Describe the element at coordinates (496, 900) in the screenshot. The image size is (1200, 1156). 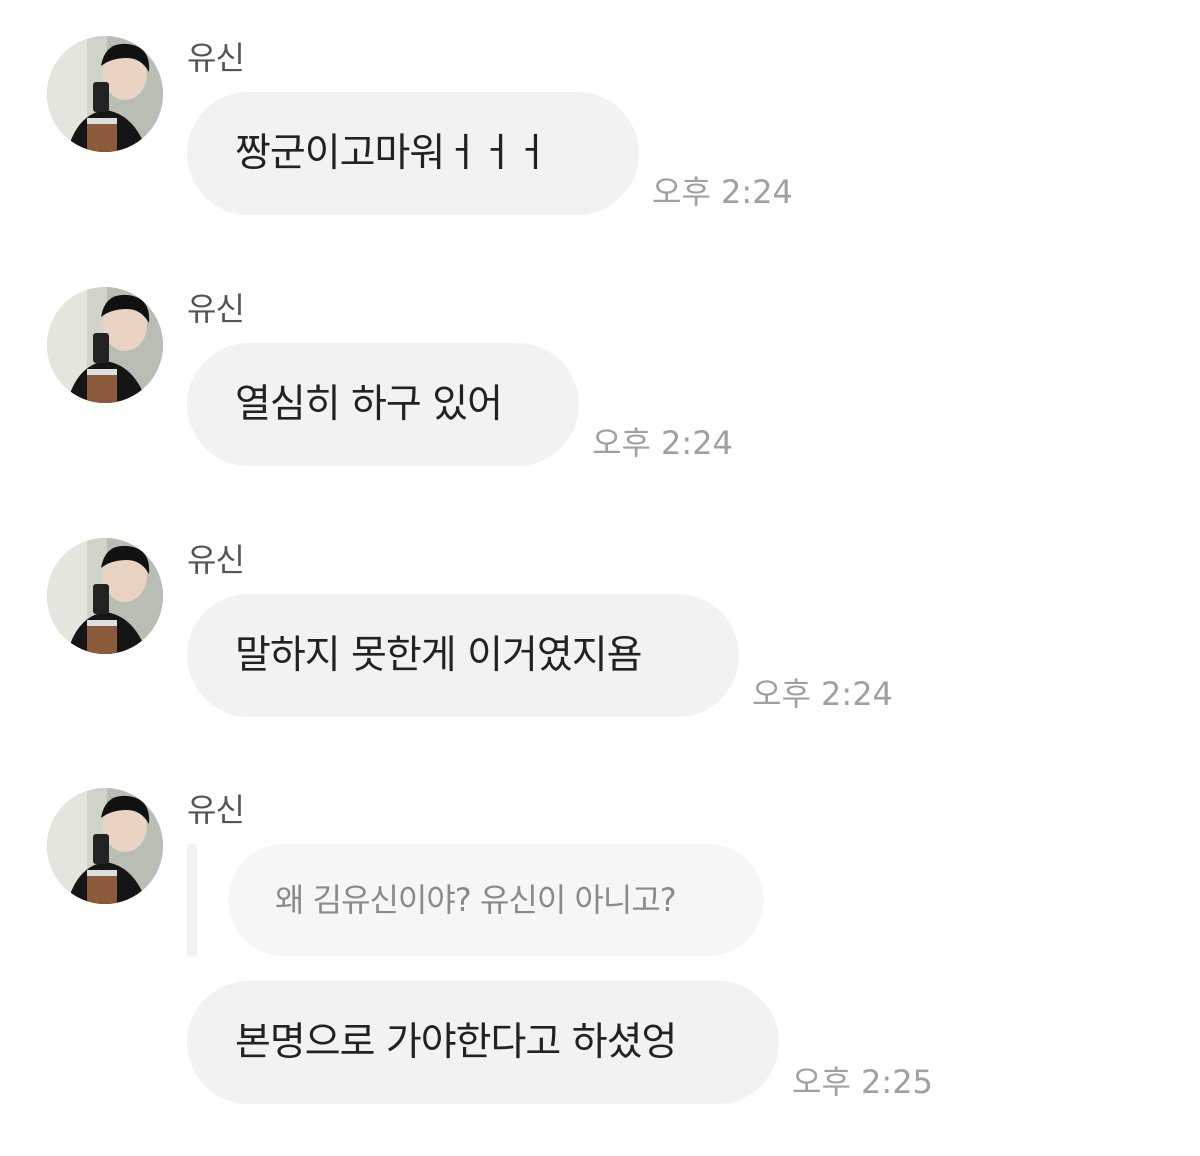
I see `quoted-message: 왜 김유신이야? 유신이 아니고?` at that location.